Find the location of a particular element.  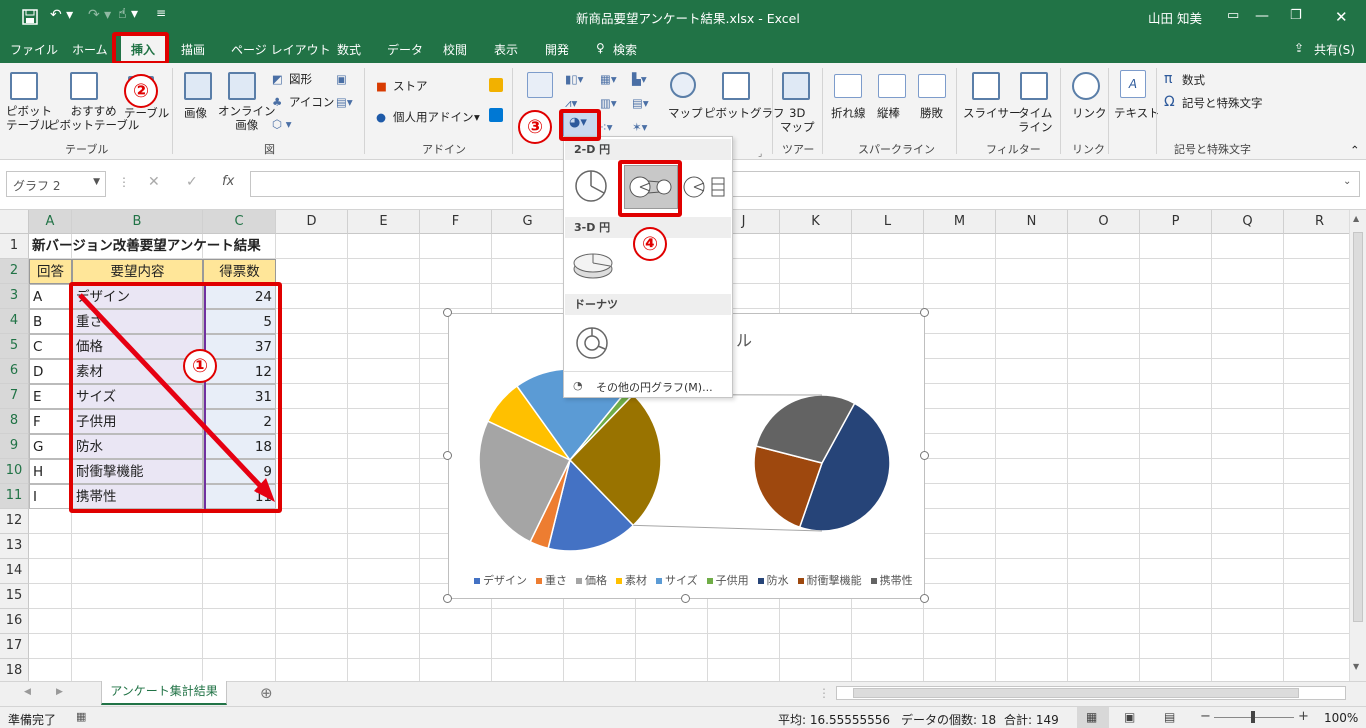

minimize-icon: — is located at coordinates (1262, 16).